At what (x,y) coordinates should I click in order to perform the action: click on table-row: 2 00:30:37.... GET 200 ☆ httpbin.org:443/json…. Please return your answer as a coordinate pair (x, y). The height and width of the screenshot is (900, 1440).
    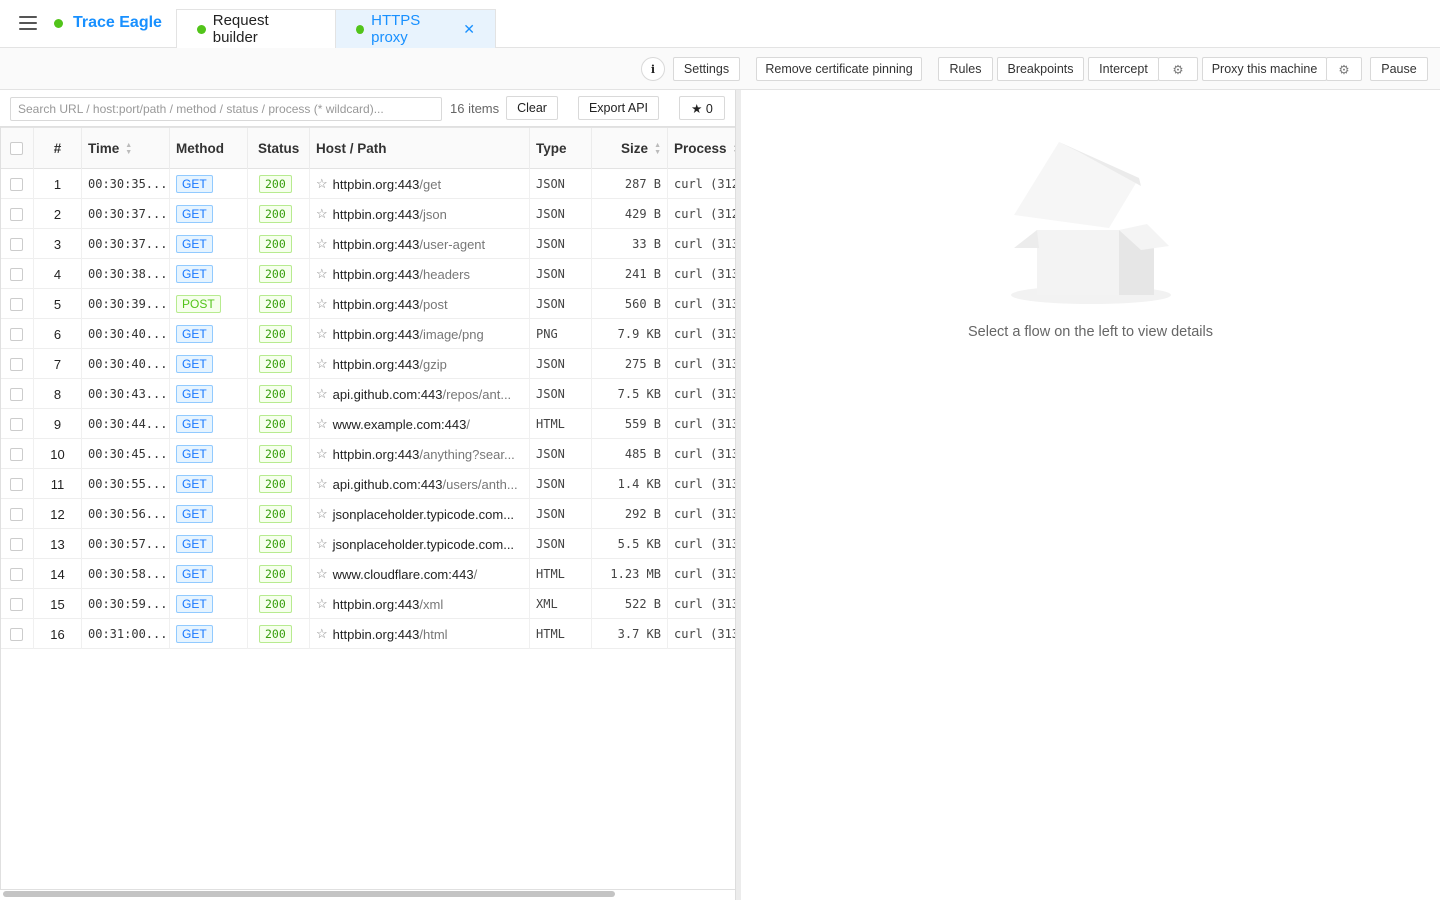
    Looking at the image, I should click on (368, 214).